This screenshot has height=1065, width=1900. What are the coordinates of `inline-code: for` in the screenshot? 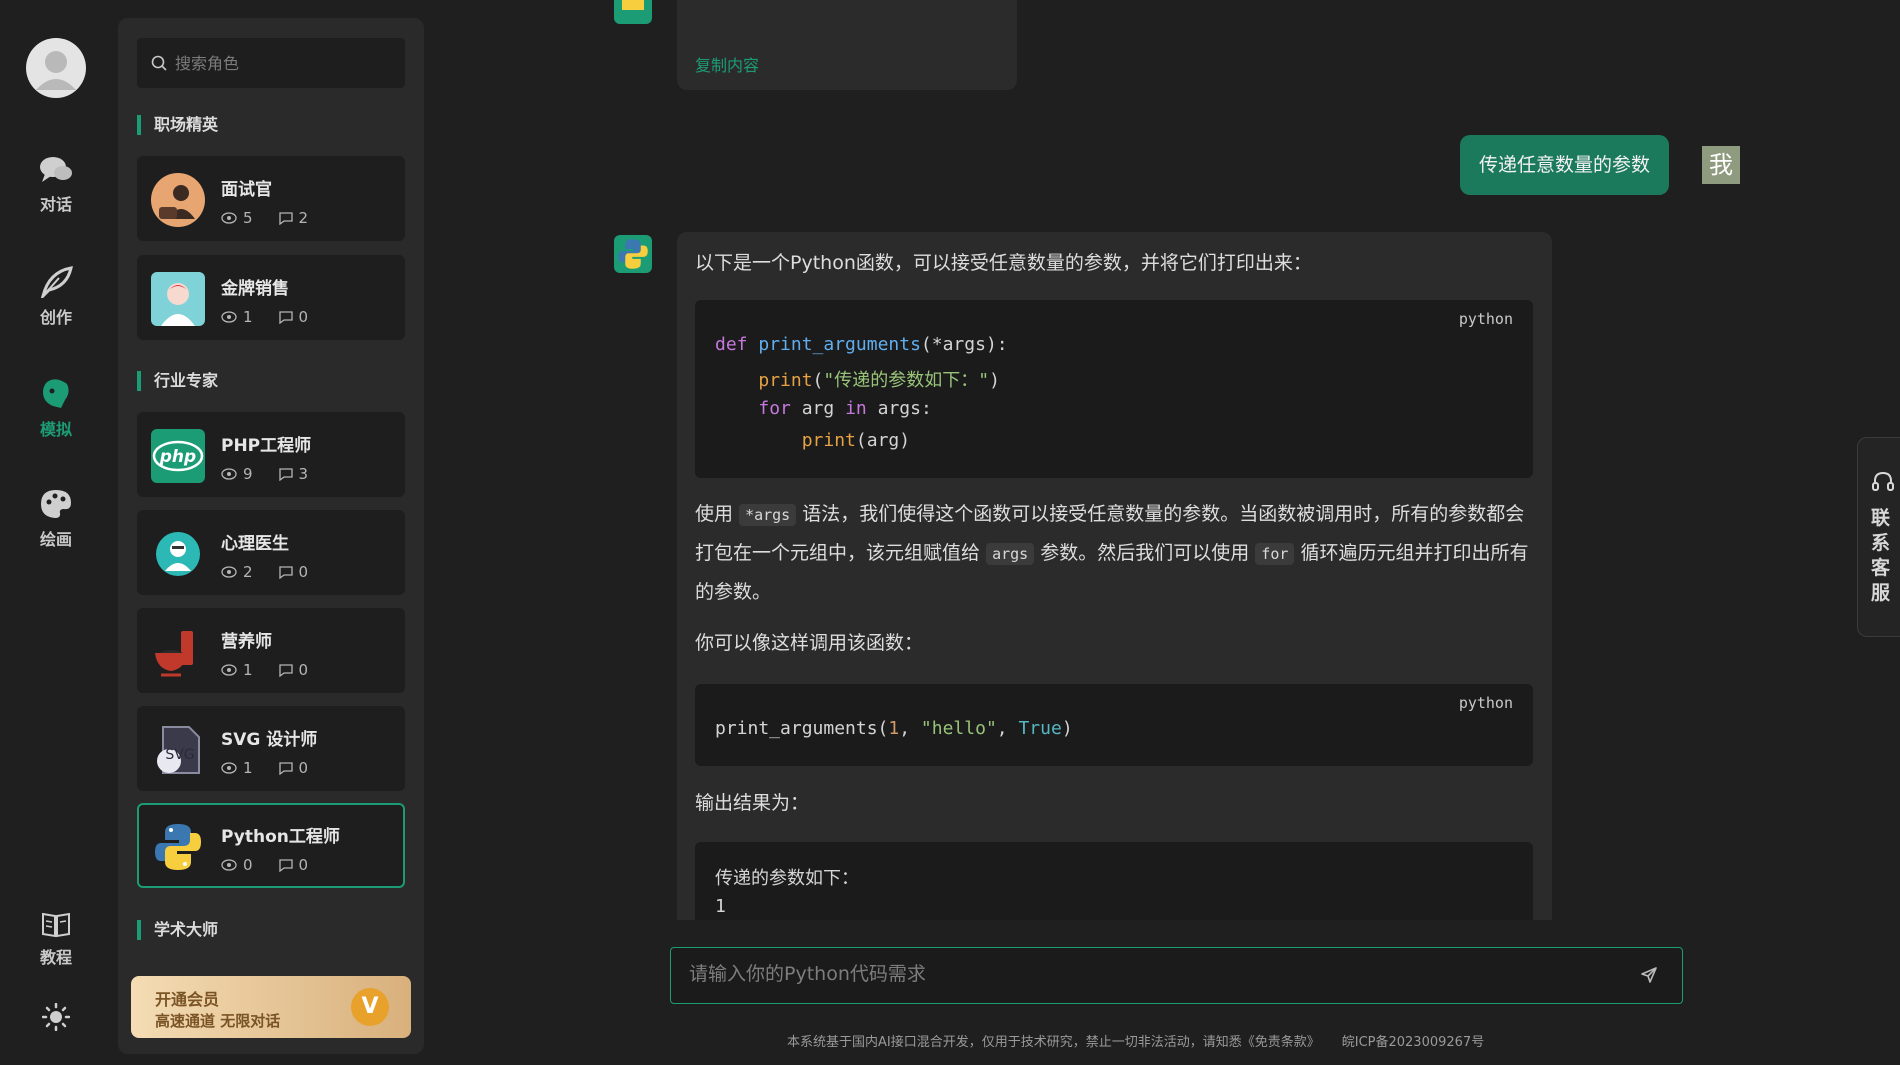 It's located at (1275, 554).